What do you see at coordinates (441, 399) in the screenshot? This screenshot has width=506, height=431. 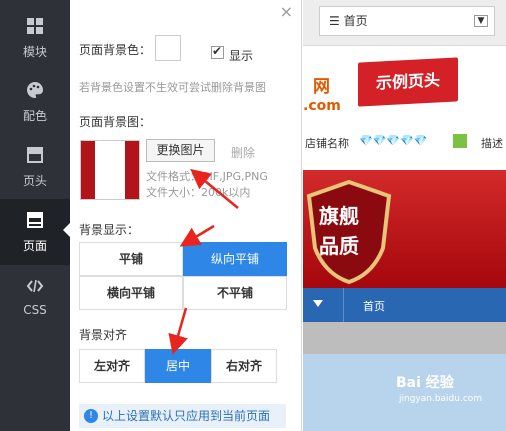 I see `watermark-url: jingyan.baidu.com` at bounding box center [441, 399].